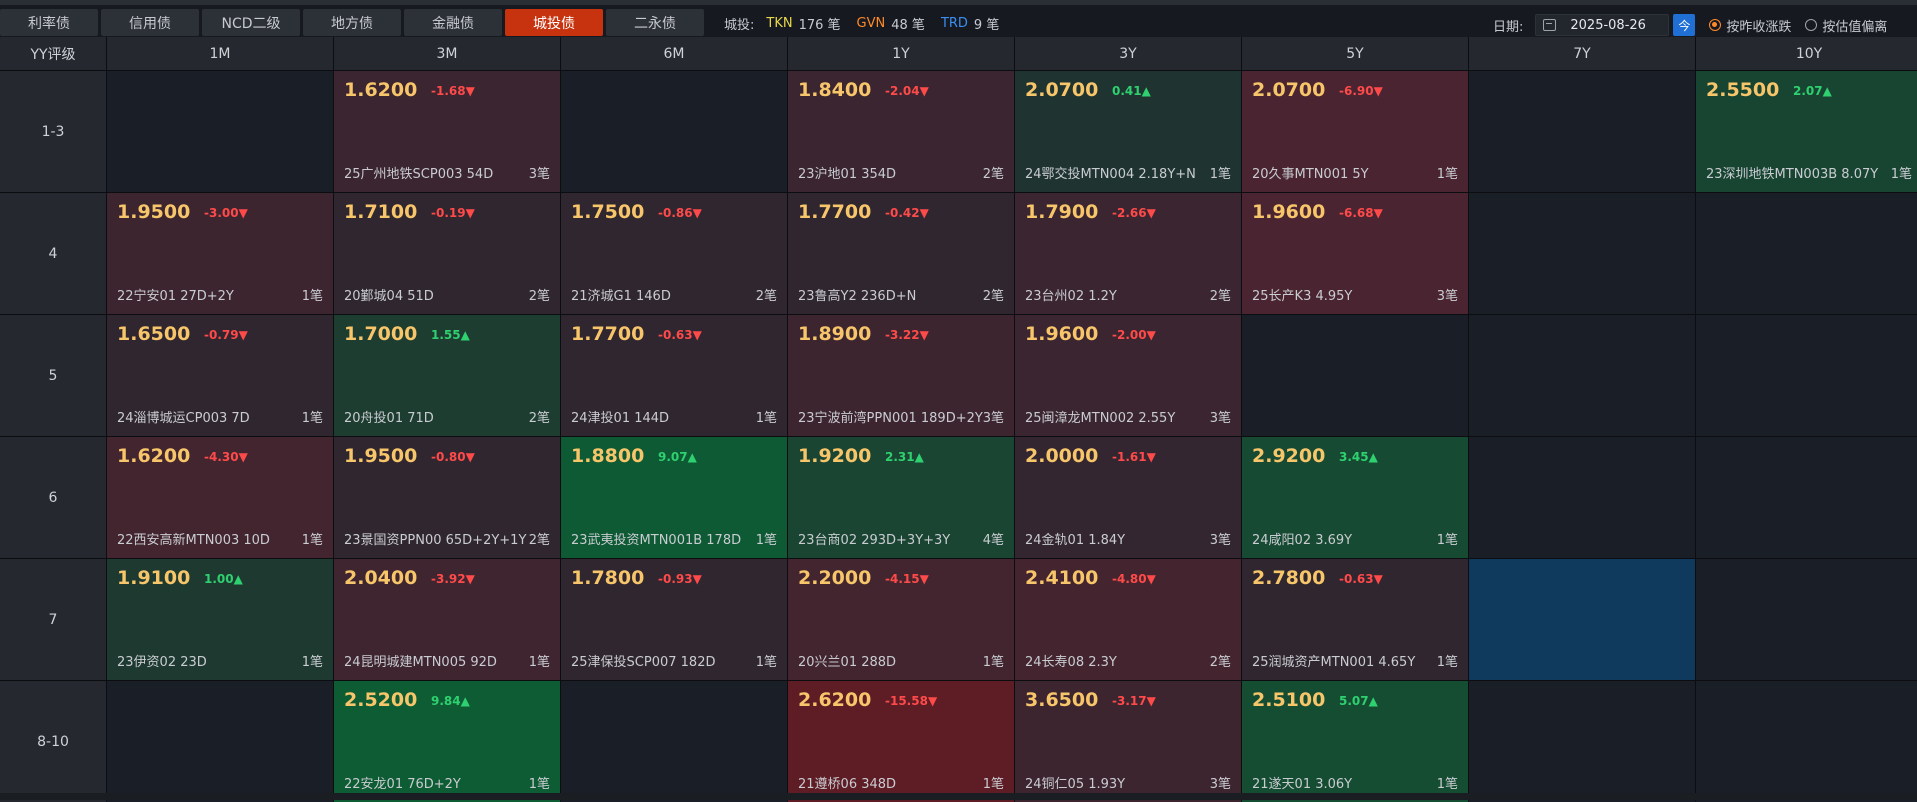  Describe the element at coordinates (150, 22) in the screenshot. I see `tab-1: 信用债` at that location.